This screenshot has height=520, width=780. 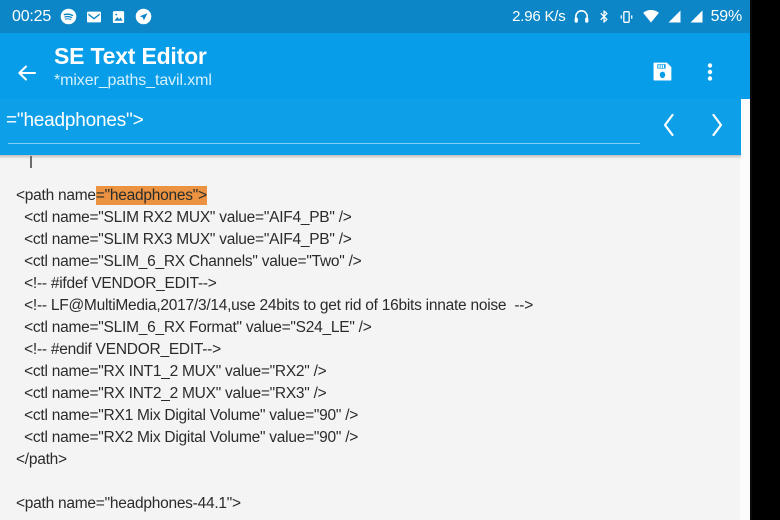 What do you see at coordinates (133, 80) in the screenshot?
I see `file-name-subtitle: *mixer_paths_tavil.xml` at bounding box center [133, 80].